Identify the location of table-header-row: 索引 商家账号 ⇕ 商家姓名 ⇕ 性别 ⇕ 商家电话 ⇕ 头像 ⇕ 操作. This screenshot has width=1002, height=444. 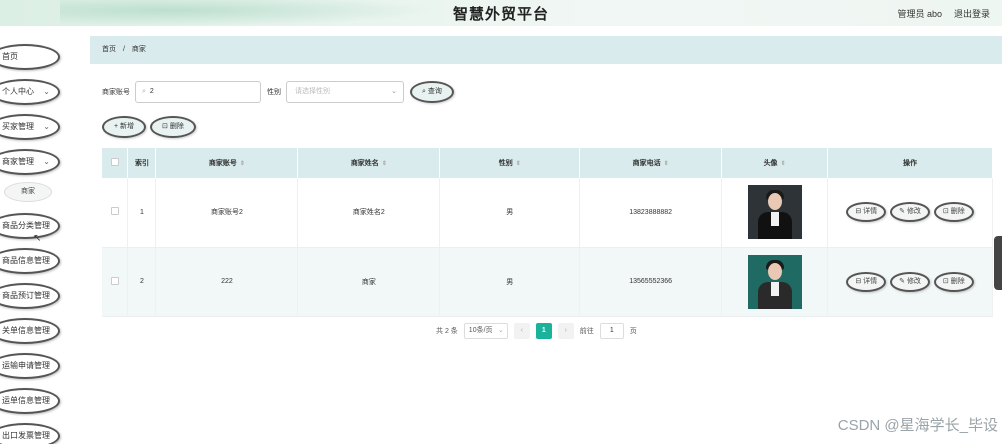
(547, 163).